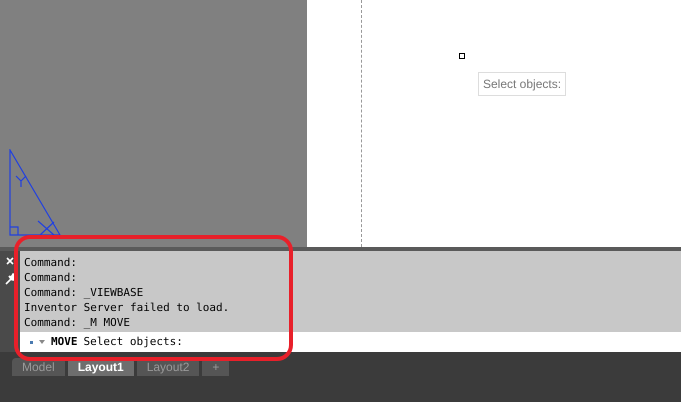 Image resolution: width=681 pixels, height=402 pixels. Describe the element at coordinates (31, 342) in the screenshot. I see `grip-icon` at that location.